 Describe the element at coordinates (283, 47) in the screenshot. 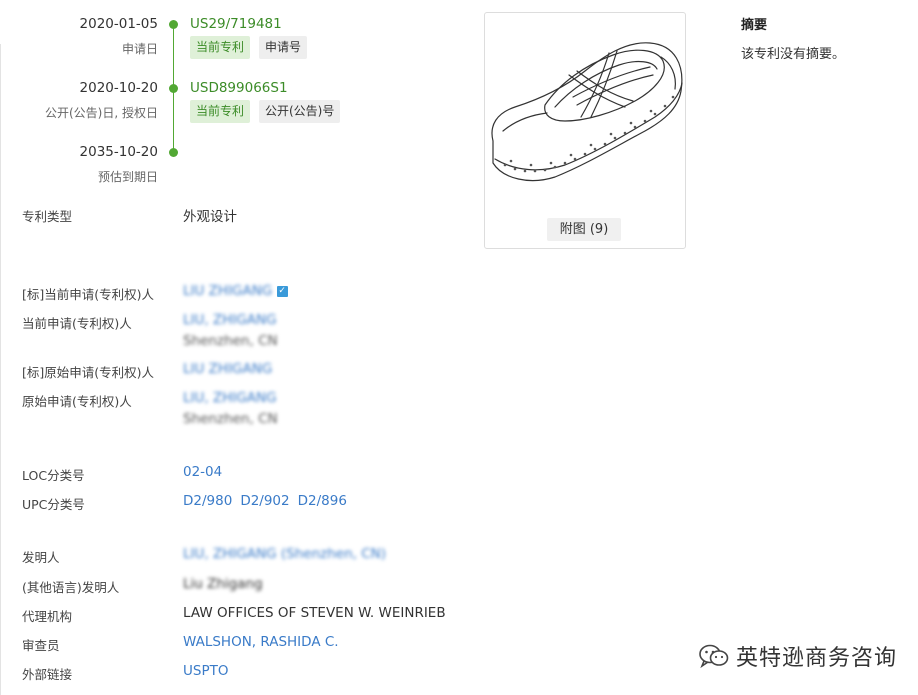

I see `application-number-tag: 申请号` at that location.